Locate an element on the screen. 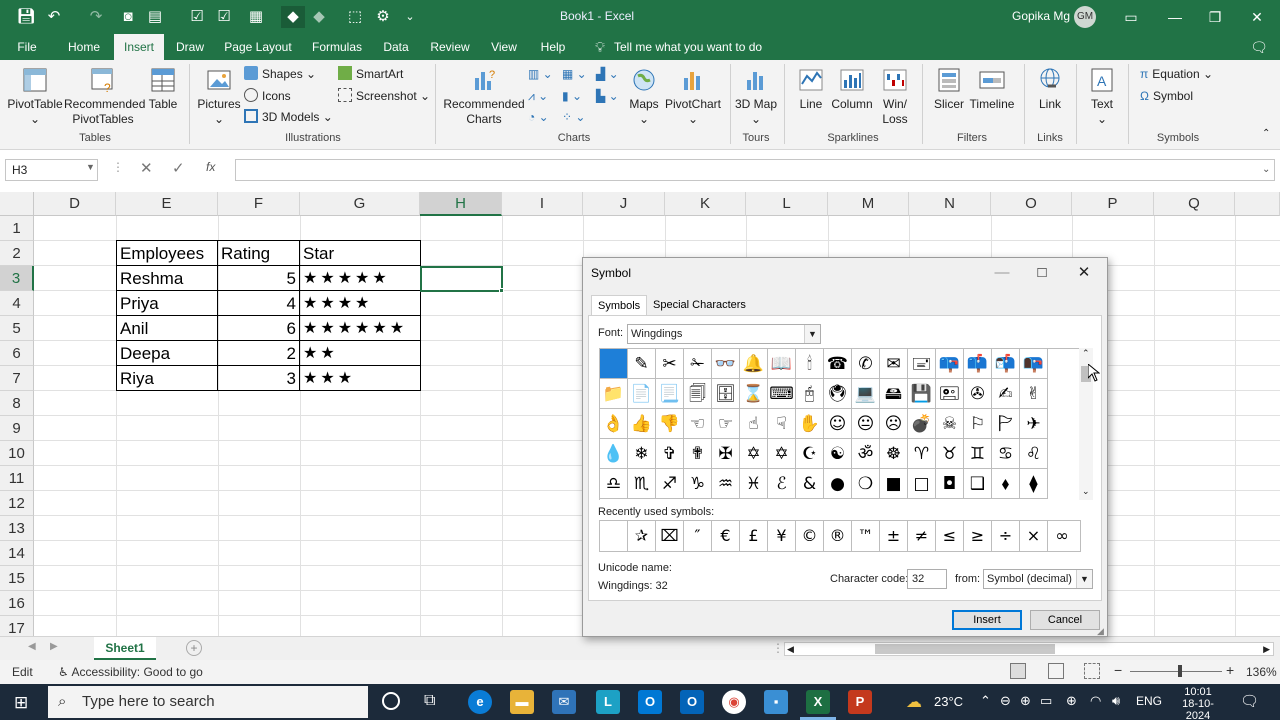 The width and height of the screenshot is (1280, 722). font-select: Wingdings ▼ is located at coordinates (724, 334).